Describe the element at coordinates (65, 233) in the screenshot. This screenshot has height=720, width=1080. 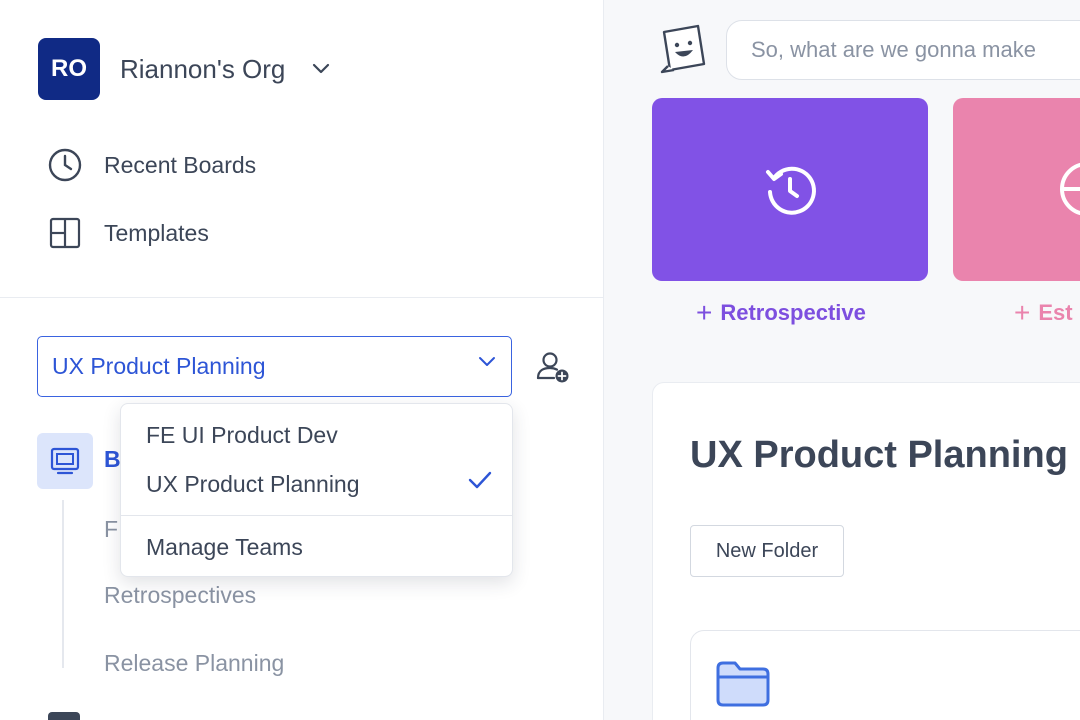
I see `layout-icon` at that location.